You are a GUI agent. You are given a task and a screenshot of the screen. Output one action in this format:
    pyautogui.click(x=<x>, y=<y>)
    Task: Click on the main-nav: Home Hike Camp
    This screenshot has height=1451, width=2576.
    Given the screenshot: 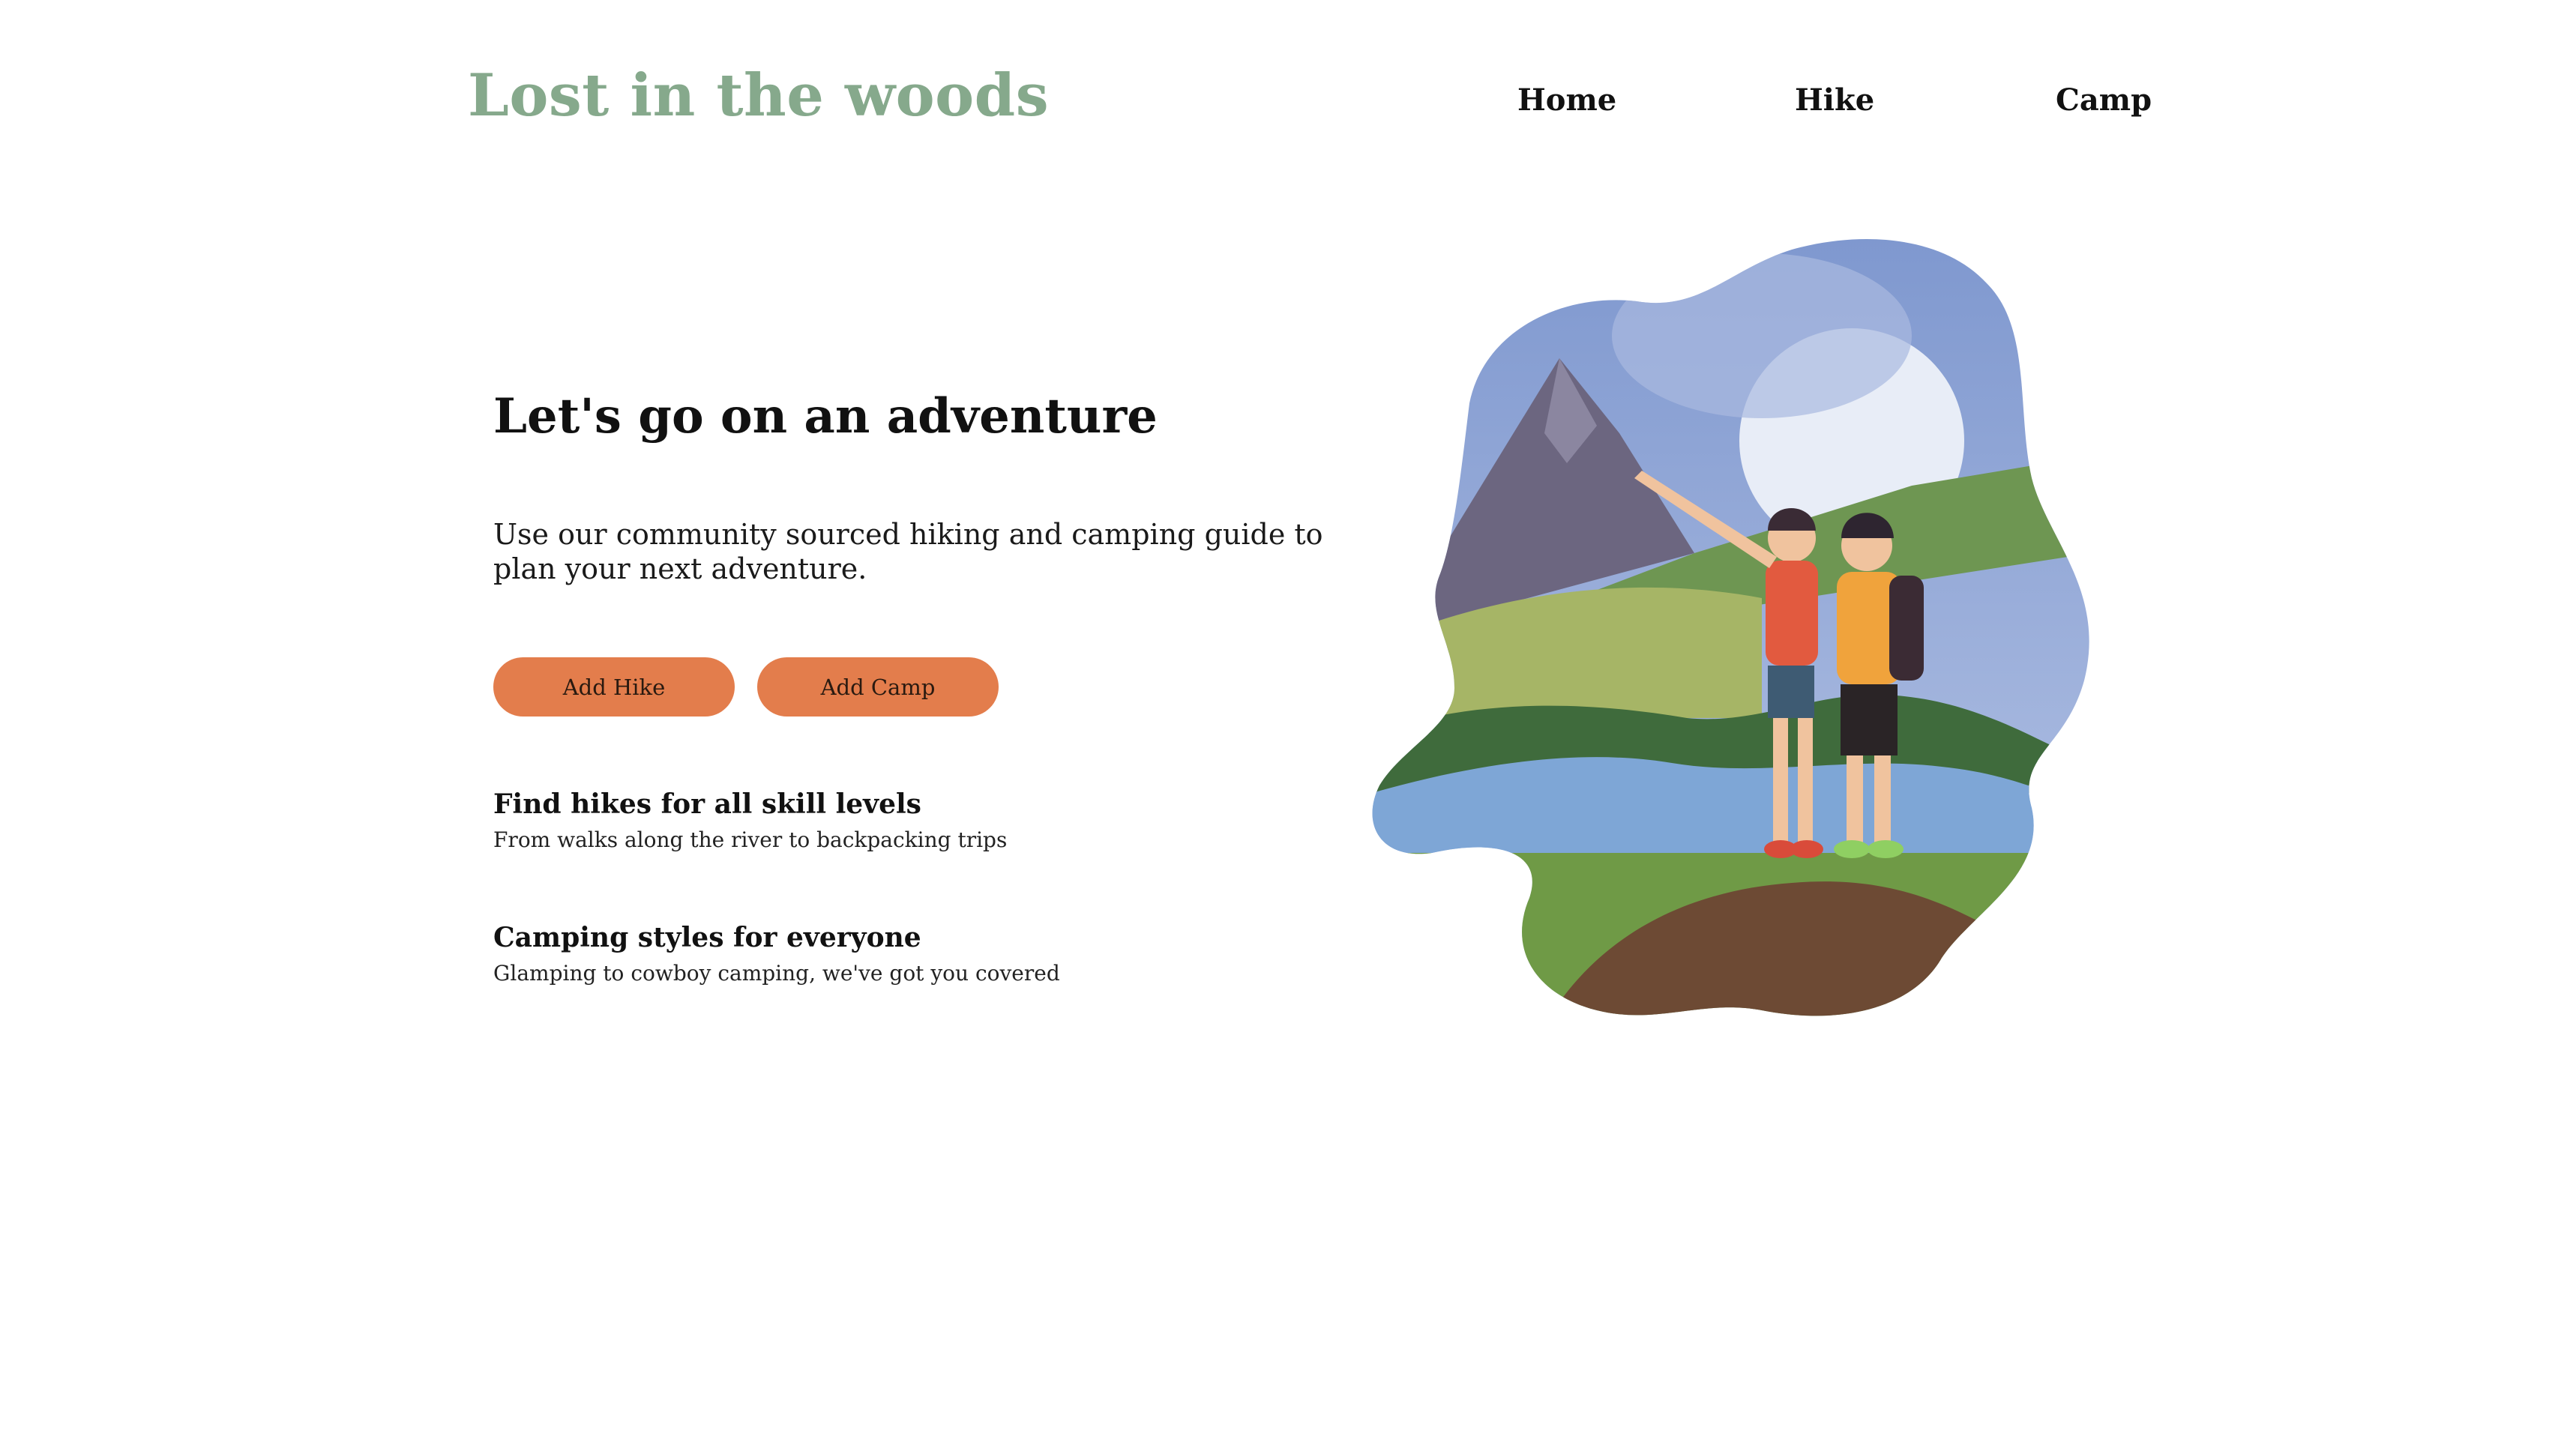 What is the action you would take?
    pyautogui.click(x=1288, y=105)
    